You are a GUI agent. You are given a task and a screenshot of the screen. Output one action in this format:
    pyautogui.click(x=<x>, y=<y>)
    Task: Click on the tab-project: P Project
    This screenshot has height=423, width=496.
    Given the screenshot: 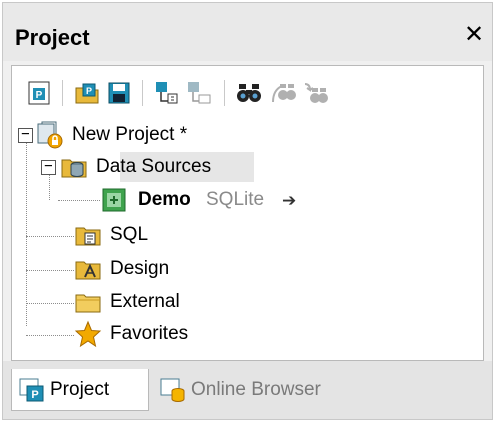 What is the action you would take?
    pyautogui.click(x=80, y=390)
    